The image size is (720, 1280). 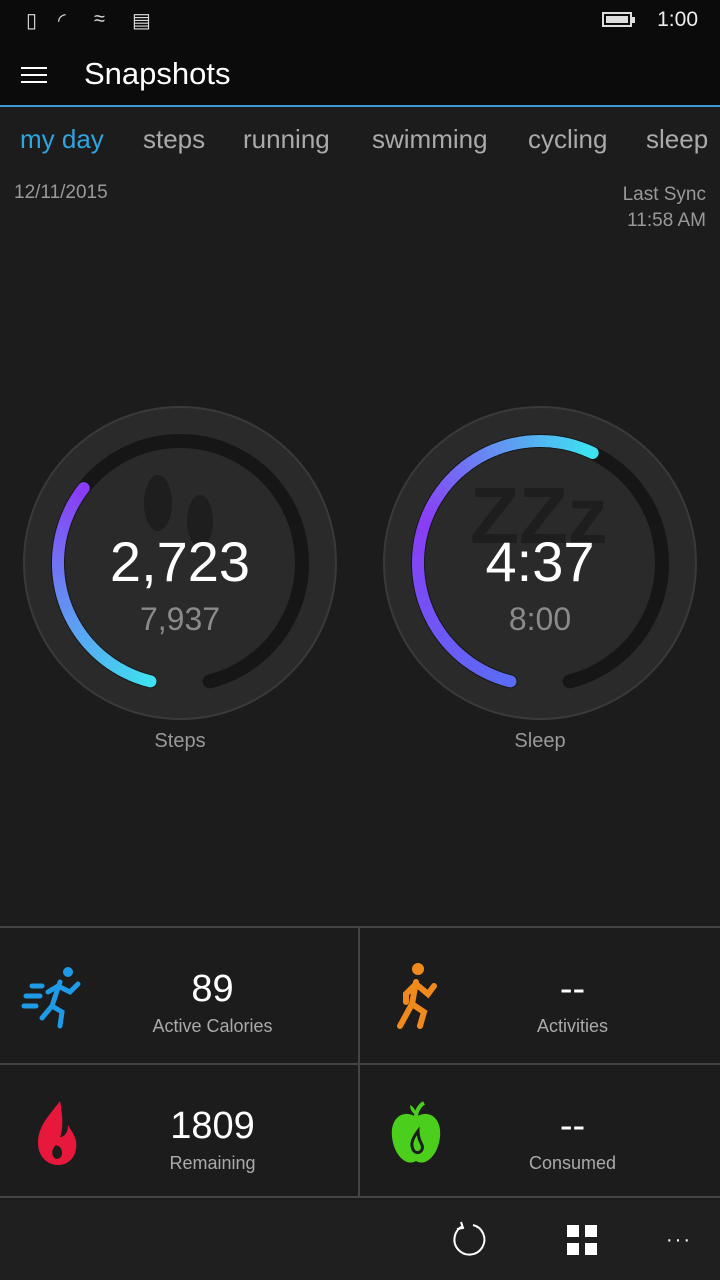 What do you see at coordinates (57, 1133) in the screenshot?
I see `flame-icon` at bounding box center [57, 1133].